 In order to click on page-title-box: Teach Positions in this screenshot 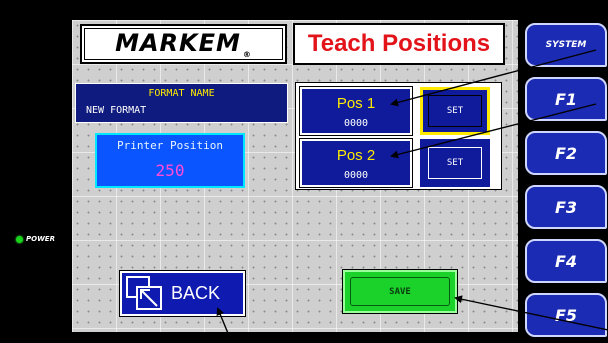, I will do `click(399, 44)`.